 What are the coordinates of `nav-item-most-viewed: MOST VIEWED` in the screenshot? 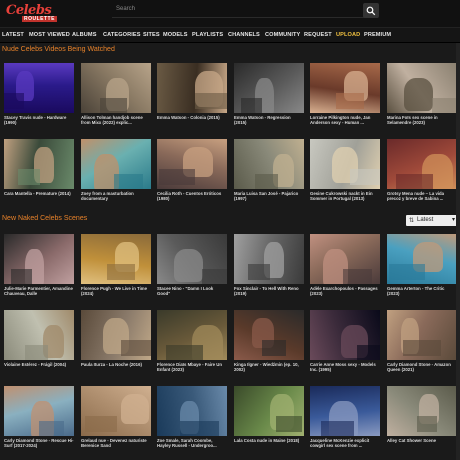 It's located at (49, 35).